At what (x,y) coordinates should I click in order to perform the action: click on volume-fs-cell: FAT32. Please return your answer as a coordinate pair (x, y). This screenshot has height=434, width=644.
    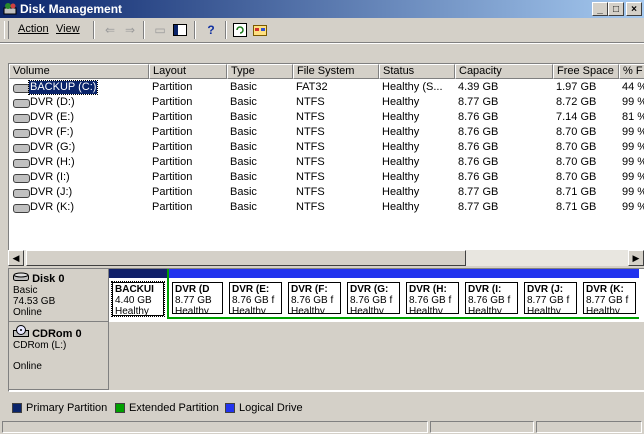
    Looking at the image, I should click on (312, 87).